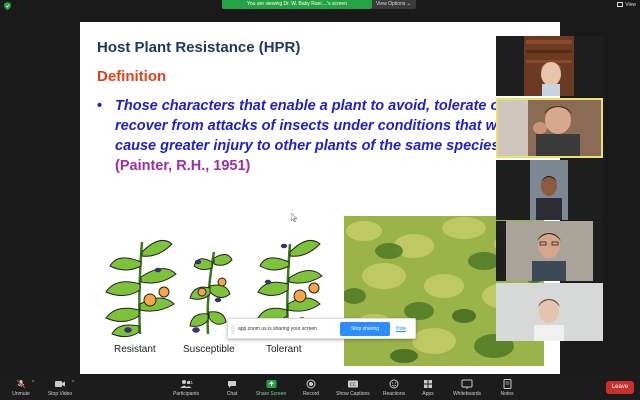 This screenshot has width=640, height=400. Describe the element at coordinates (507, 384) in the screenshot. I see `notes-icon` at that location.